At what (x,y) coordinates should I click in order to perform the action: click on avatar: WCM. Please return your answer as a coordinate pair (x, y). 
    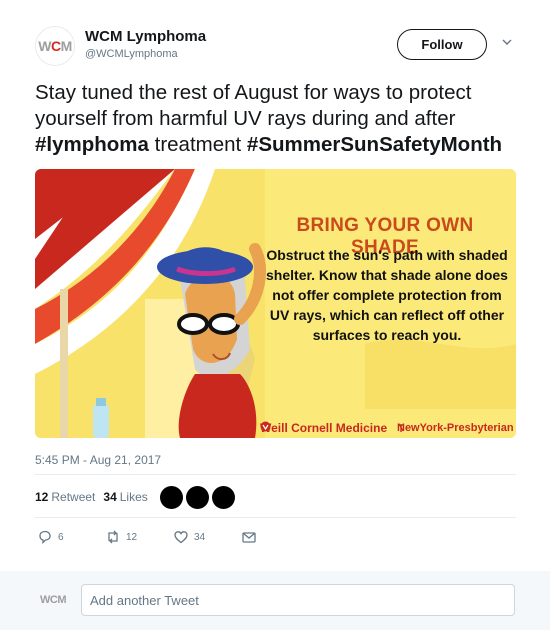
    Looking at the image, I should click on (55, 46).